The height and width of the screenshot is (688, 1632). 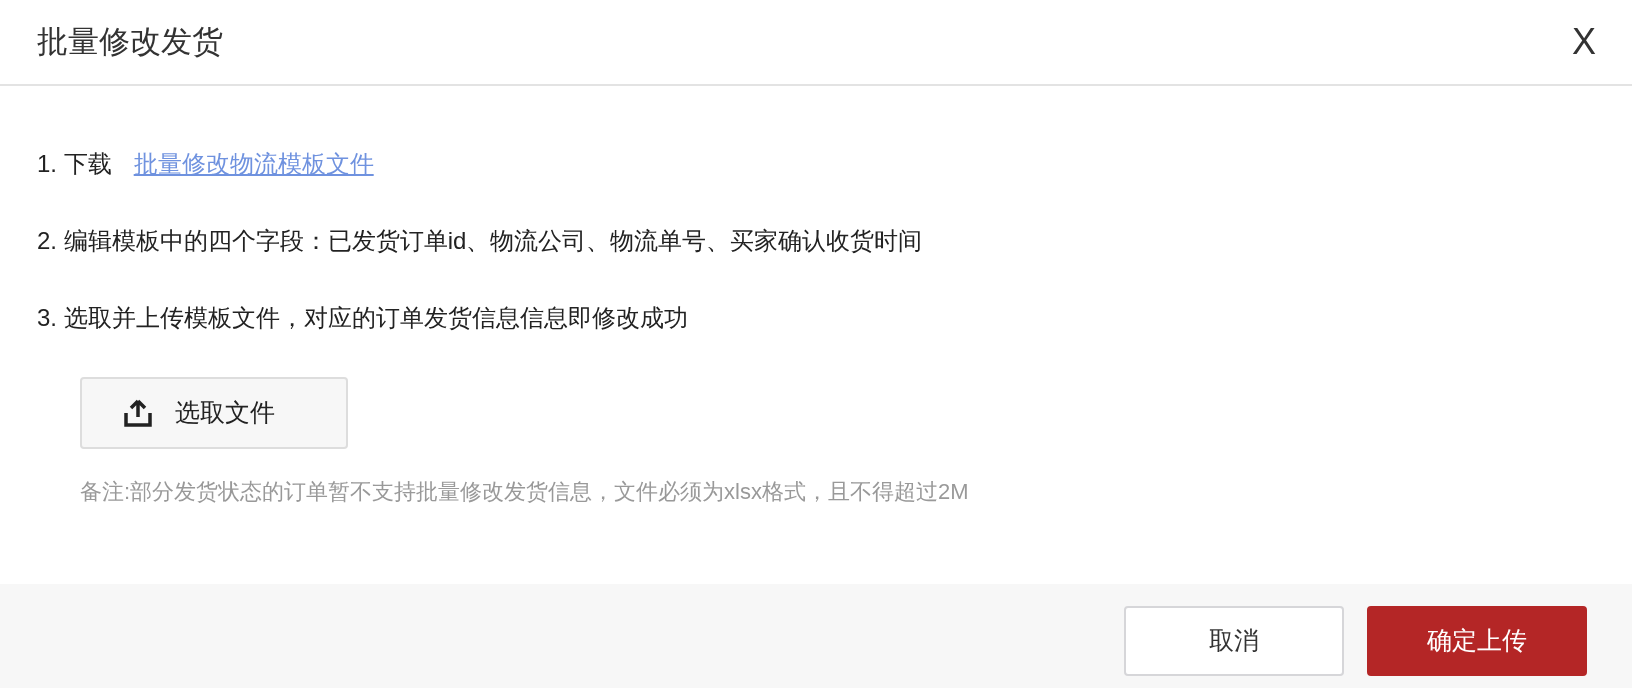 What do you see at coordinates (138, 413) in the screenshot?
I see `upload-icon` at bounding box center [138, 413].